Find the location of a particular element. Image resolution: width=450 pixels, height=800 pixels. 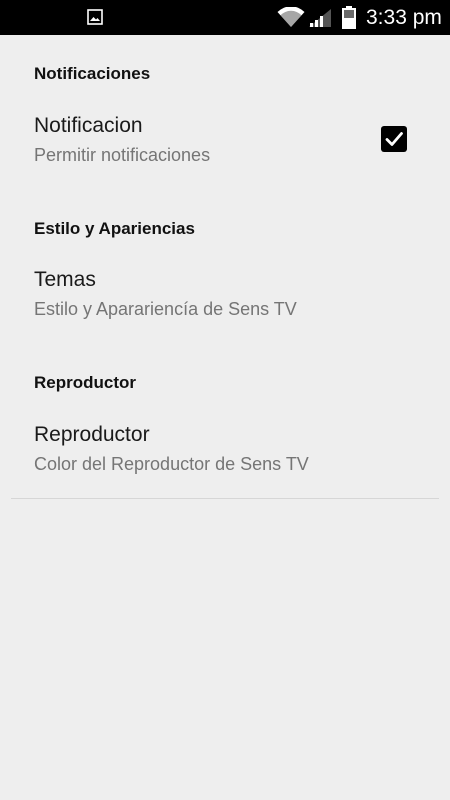

category-header-notificaciones: Notificaciones is located at coordinates (92, 73).